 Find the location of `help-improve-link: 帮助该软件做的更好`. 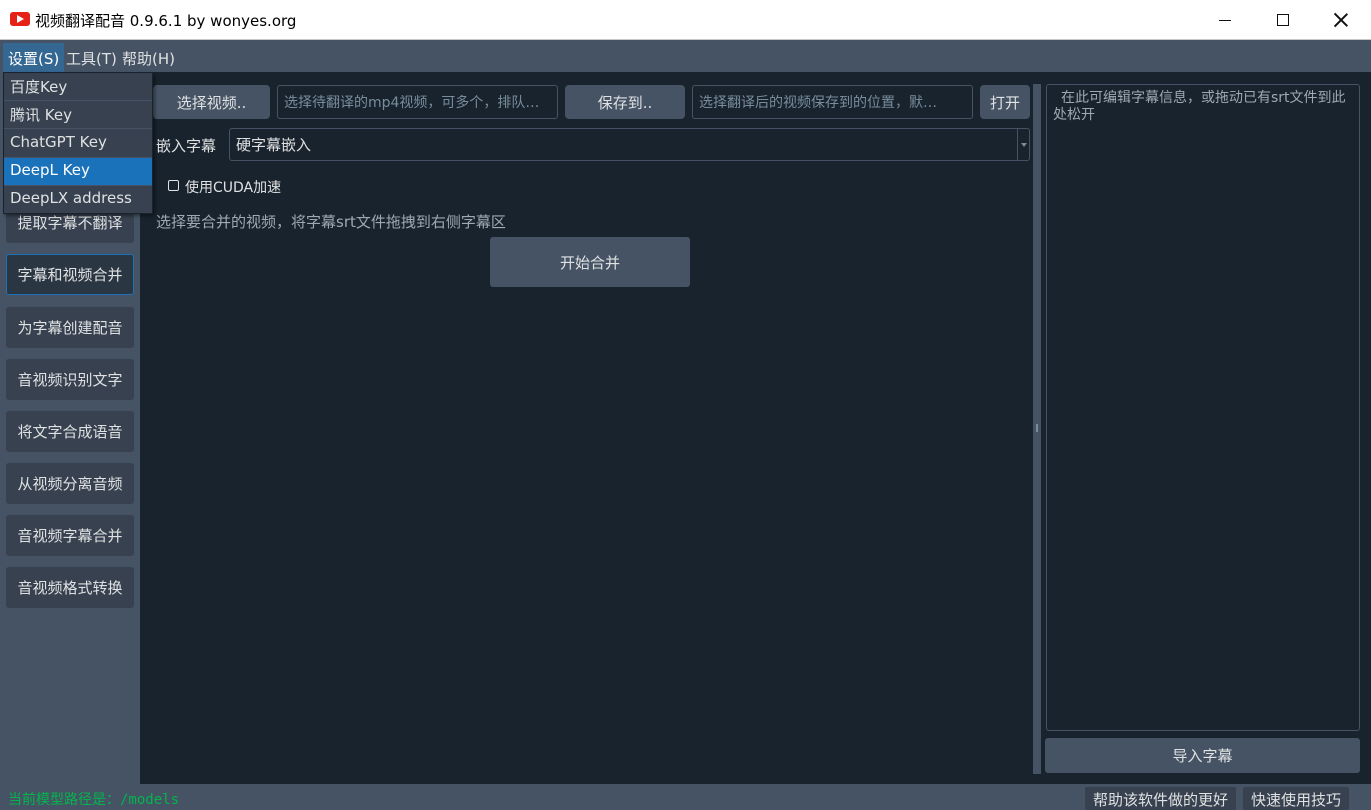

help-improve-link: 帮助该软件做的更好 is located at coordinates (1161, 798).